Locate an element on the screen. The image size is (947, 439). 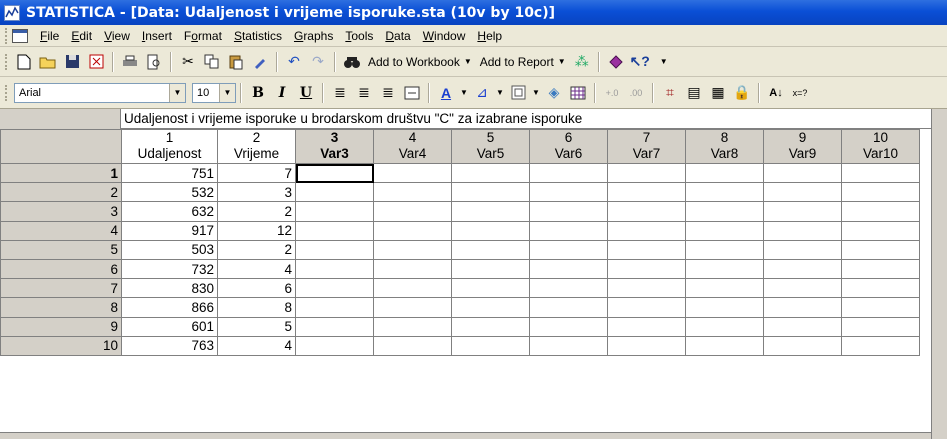
column-header-10: 10 Var10 is located at coordinates (880, 146).